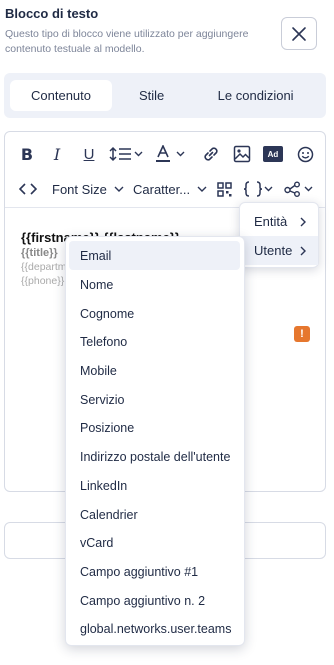  I want to click on panel-title: Blocco di testo, so click(52, 13).